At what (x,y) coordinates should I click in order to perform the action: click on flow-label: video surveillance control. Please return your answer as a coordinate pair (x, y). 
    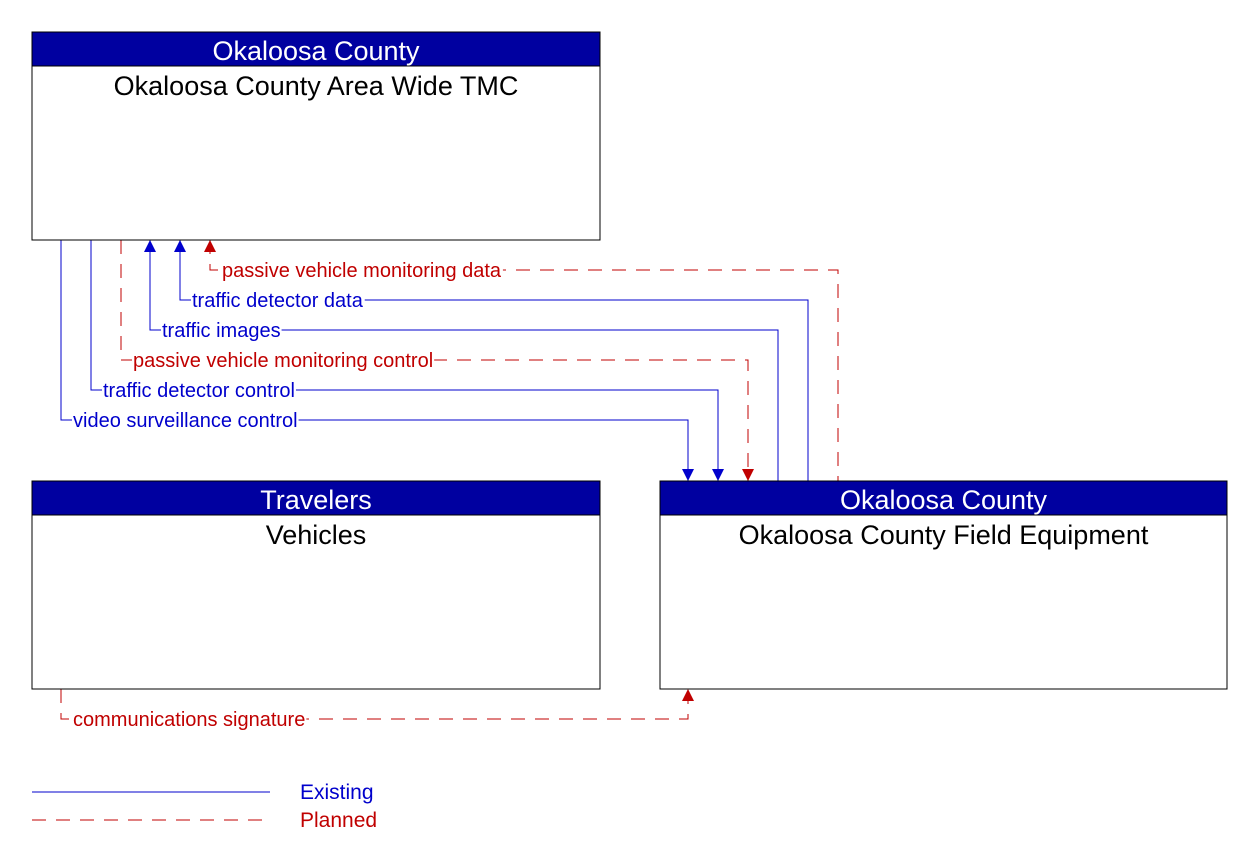
    Looking at the image, I should click on (185, 421).